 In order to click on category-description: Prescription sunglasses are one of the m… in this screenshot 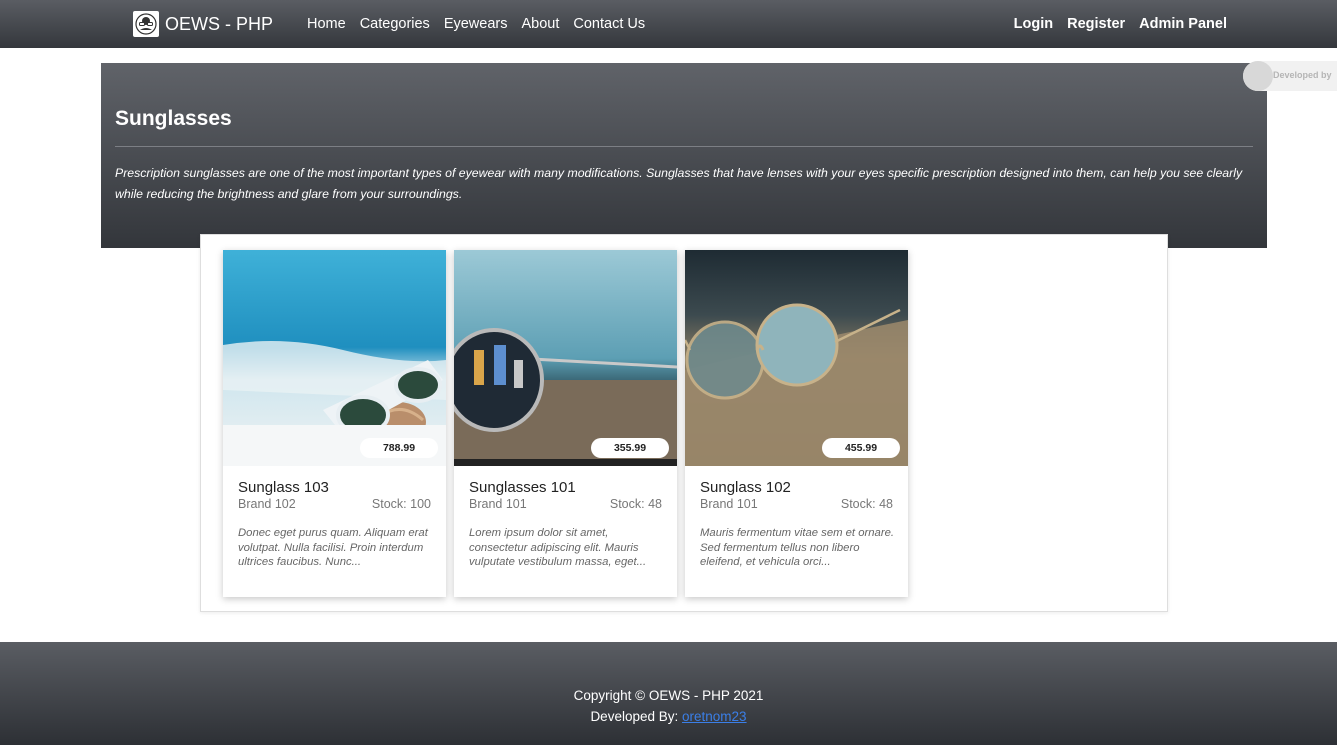, I will do `click(679, 183)`.